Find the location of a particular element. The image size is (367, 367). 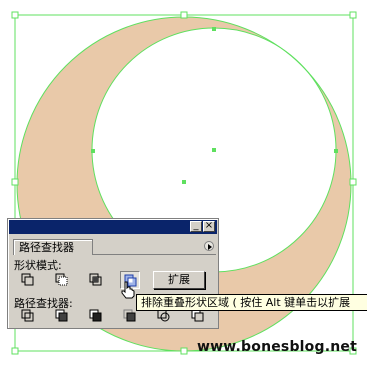

anchor-inner-center is located at coordinates (214, 150).